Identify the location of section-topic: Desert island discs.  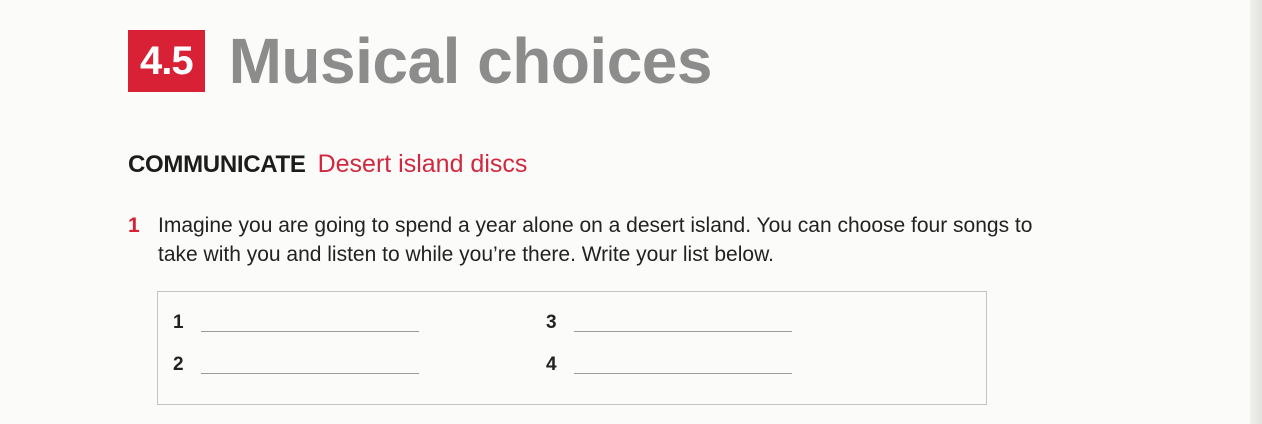
(422, 164).